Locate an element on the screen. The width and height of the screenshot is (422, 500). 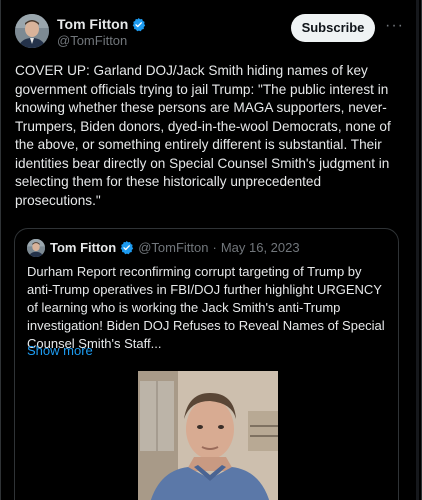
quoted-verified-badge-icon is located at coordinates (126, 247).